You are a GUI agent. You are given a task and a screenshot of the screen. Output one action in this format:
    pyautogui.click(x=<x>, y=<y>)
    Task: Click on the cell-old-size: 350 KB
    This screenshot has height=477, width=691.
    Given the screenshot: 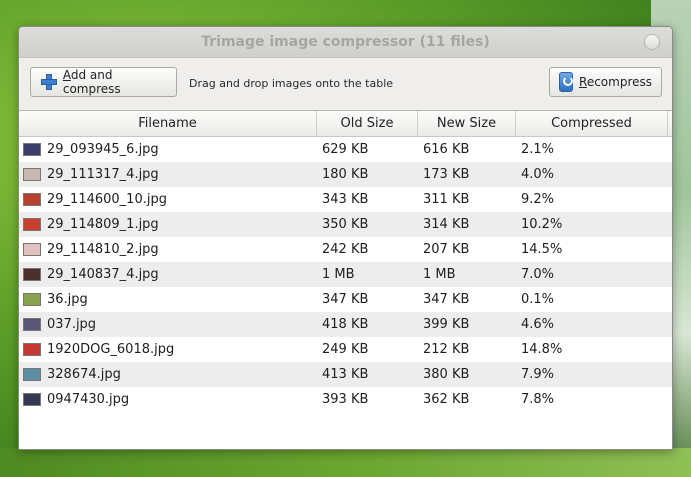 What is the action you would take?
    pyautogui.click(x=345, y=224)
    